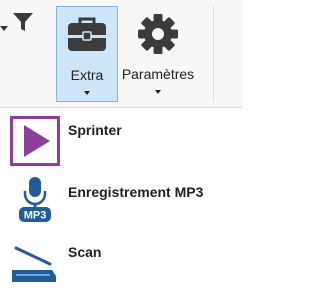  I want to click on parametres-button: Paramètres, so click(158, 54).